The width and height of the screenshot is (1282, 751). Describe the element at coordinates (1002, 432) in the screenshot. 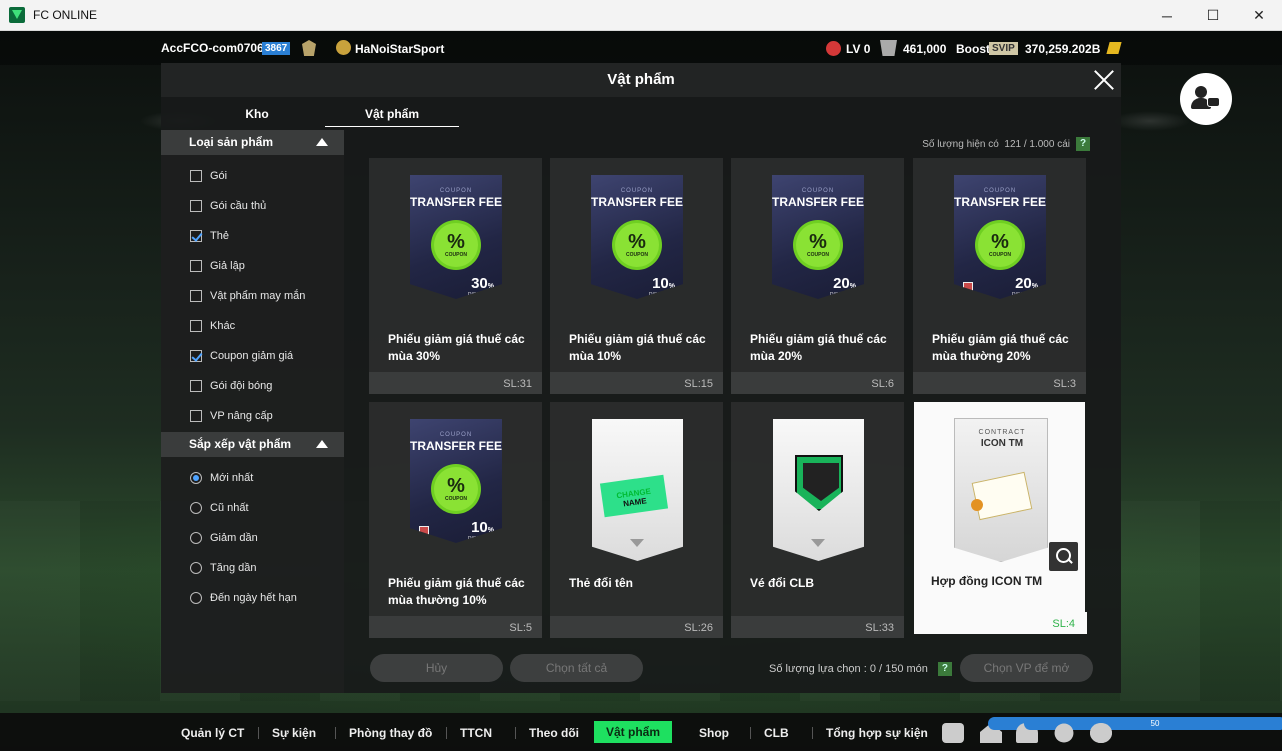

I see `contract-top-text: CONTRACT` at that location.